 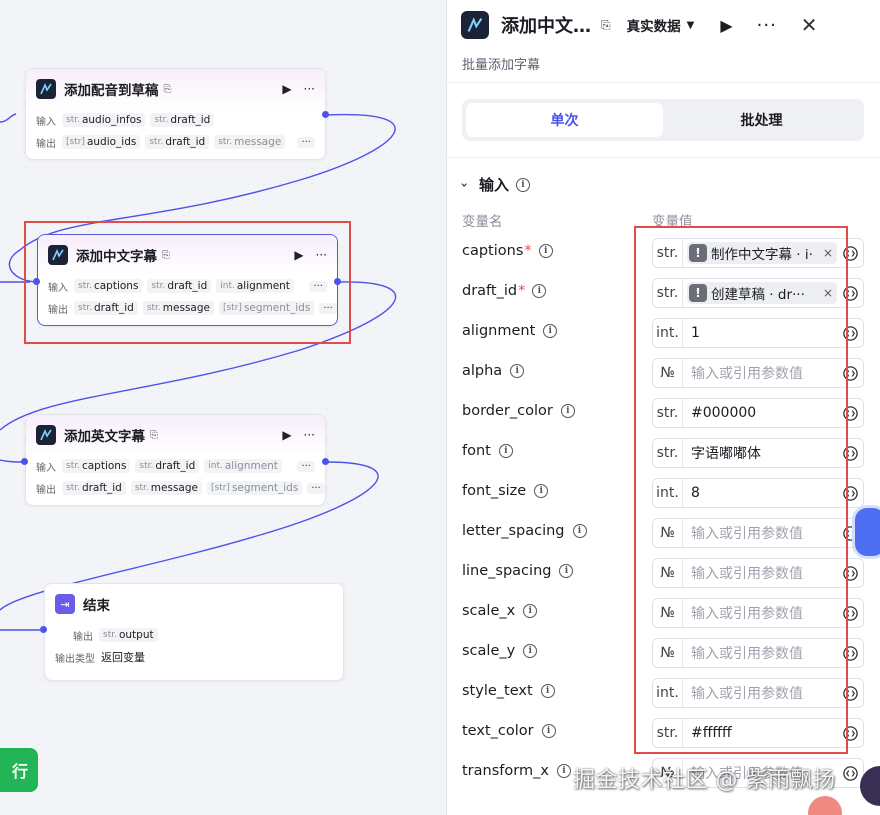 I want to click on side-widget, so click(x=867, y=532).